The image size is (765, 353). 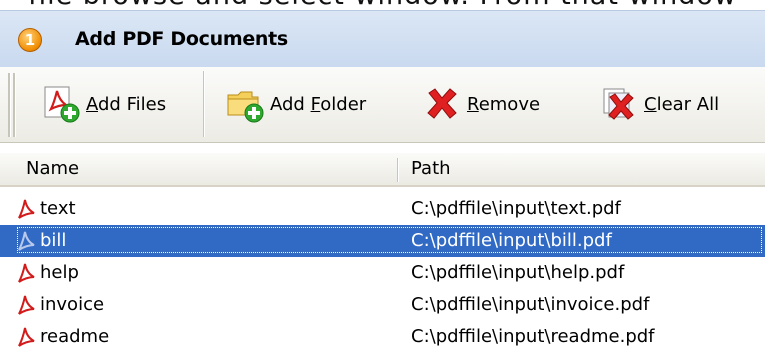 I want to click on file-name: help, so click(x=59, y=272).